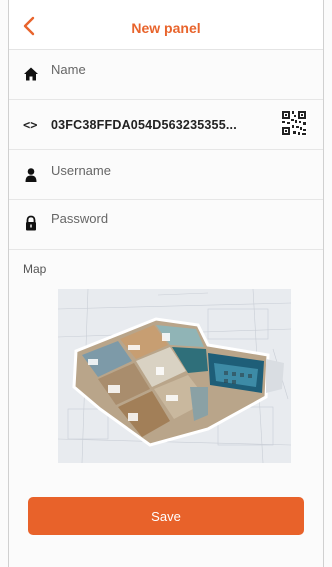 The width and height of the screenshot is (332, 567). I want to click on username-row, so click(166, 175).